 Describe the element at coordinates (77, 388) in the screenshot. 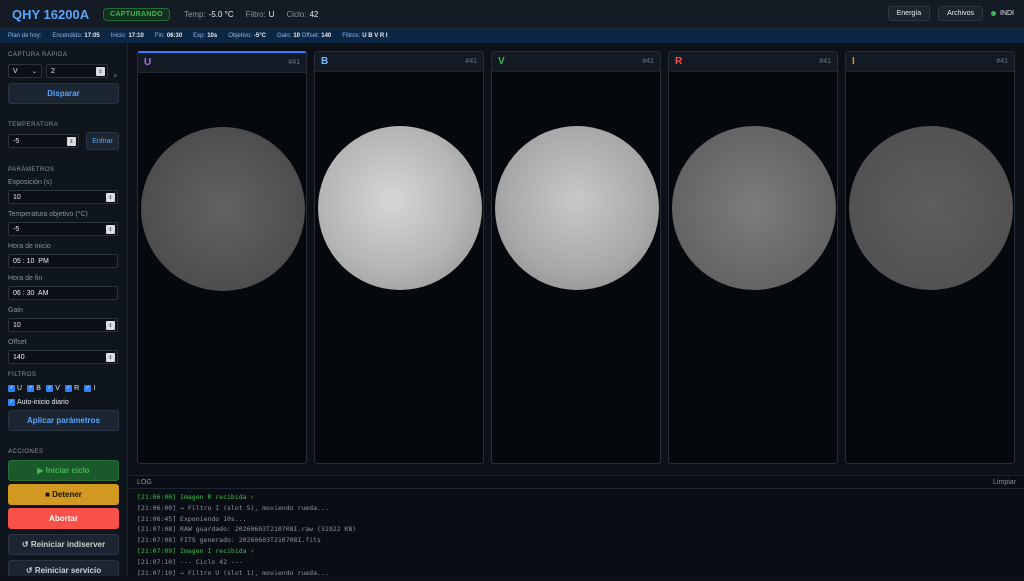

I see `filter-checkbox-label: R` at that location.